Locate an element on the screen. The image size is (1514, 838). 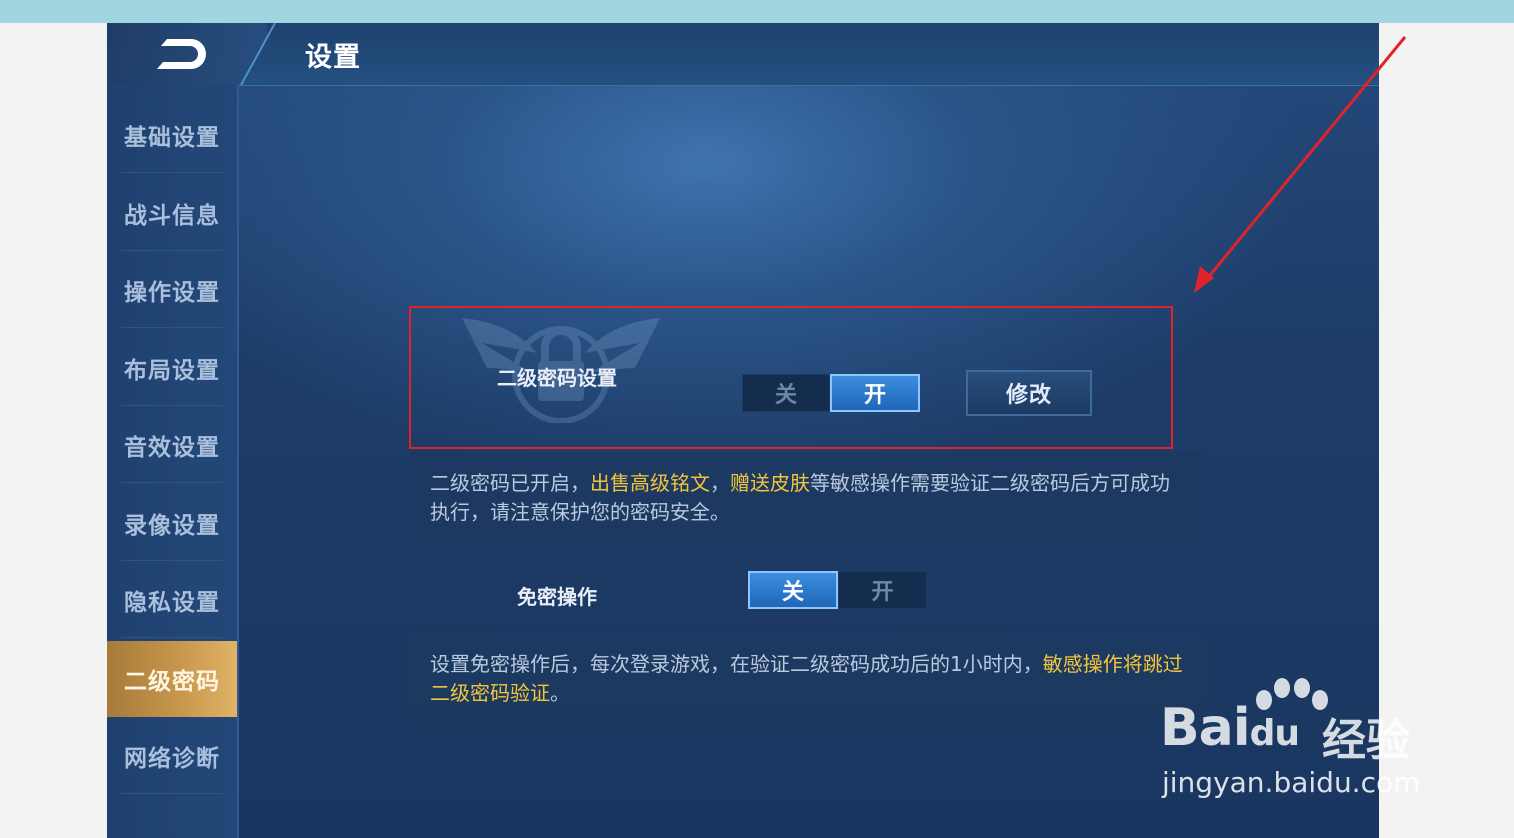
annotation-highlight-box is located at coordinates (791, 377).